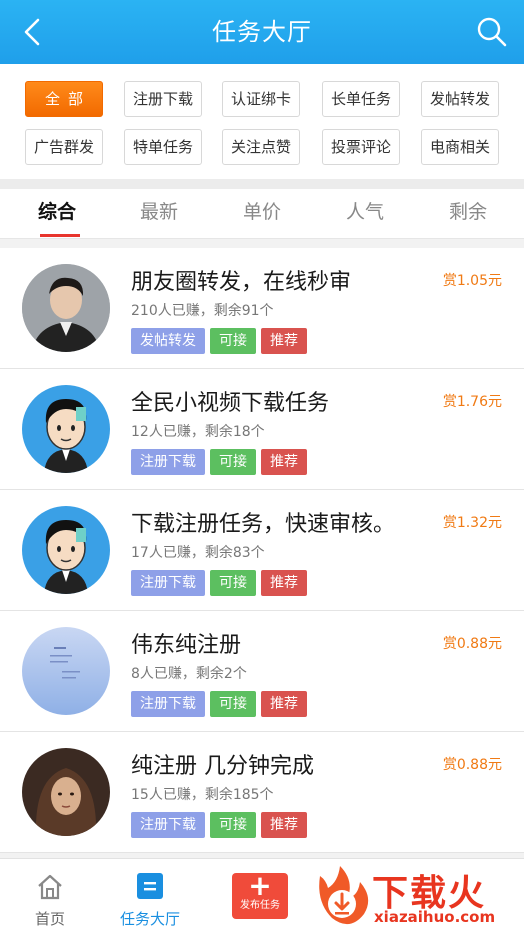  What do you see at coordinates (460, 99) in the screenshot?
I see `filter-post-forward: 发帖转发` at bounding box center [460, 99].